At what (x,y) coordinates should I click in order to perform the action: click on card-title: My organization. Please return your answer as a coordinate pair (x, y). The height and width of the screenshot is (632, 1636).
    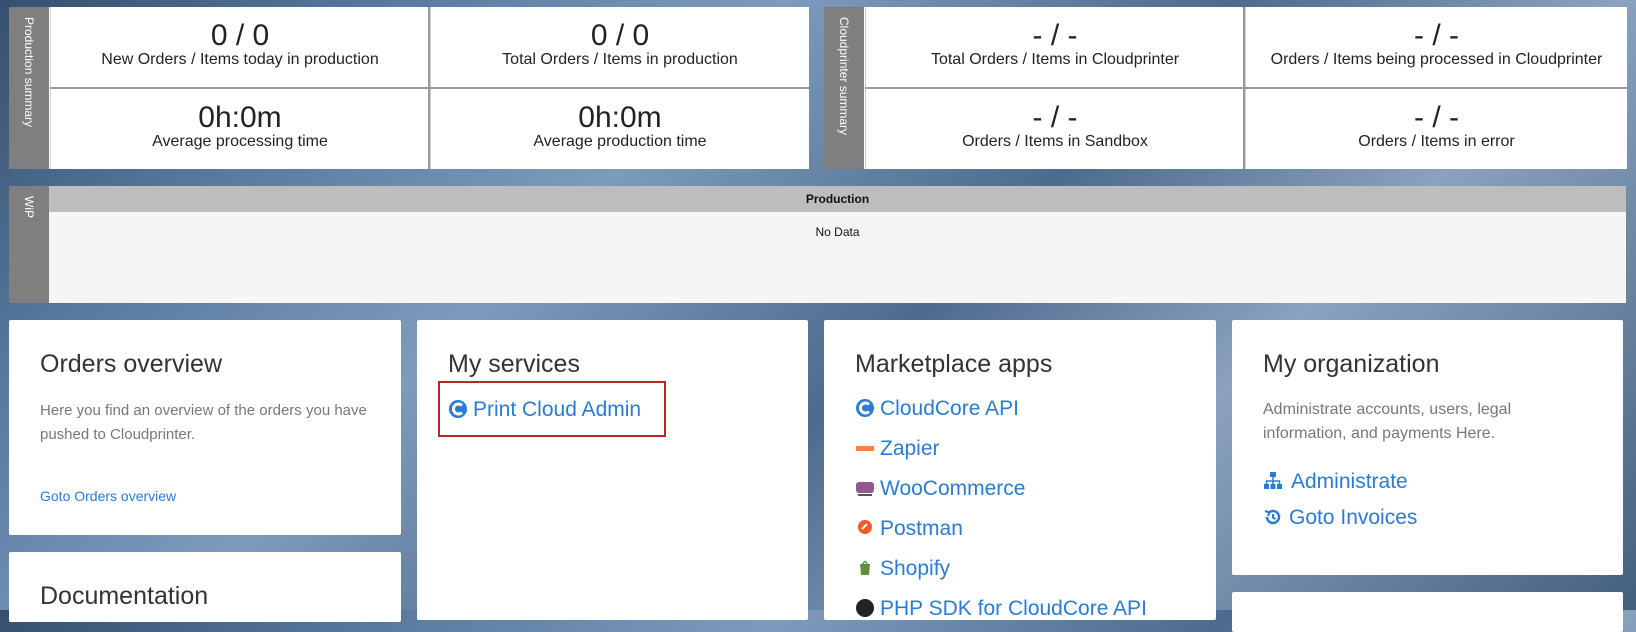
    Looking at the image, I should click on (1351, 364).